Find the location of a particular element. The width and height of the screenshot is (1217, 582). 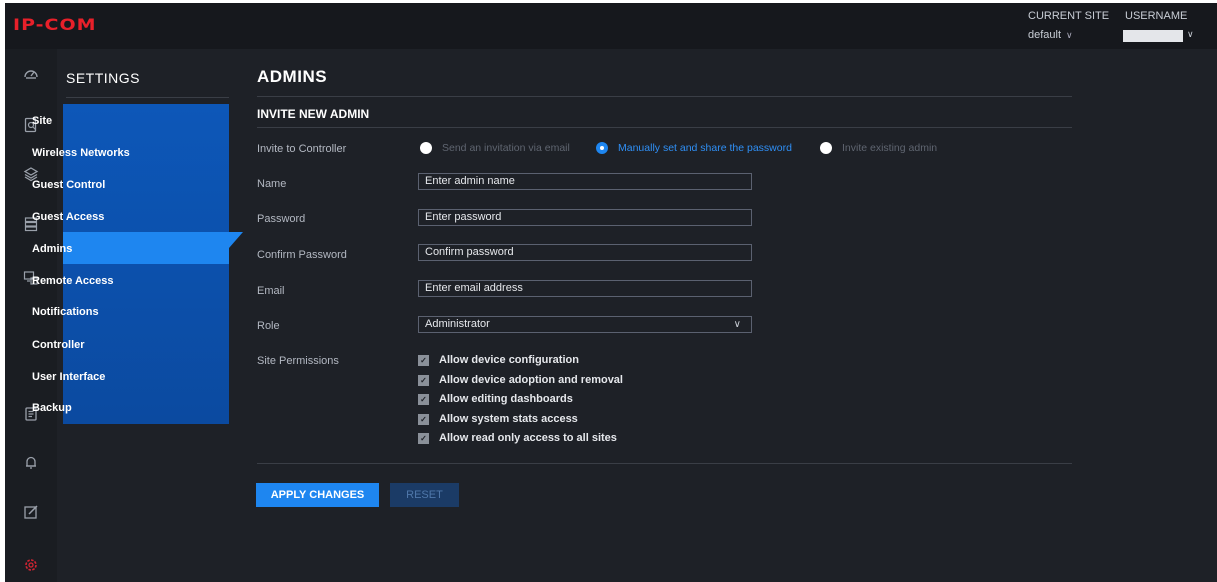

settings-title: SETTINGS is located at coordinates (103, 78).